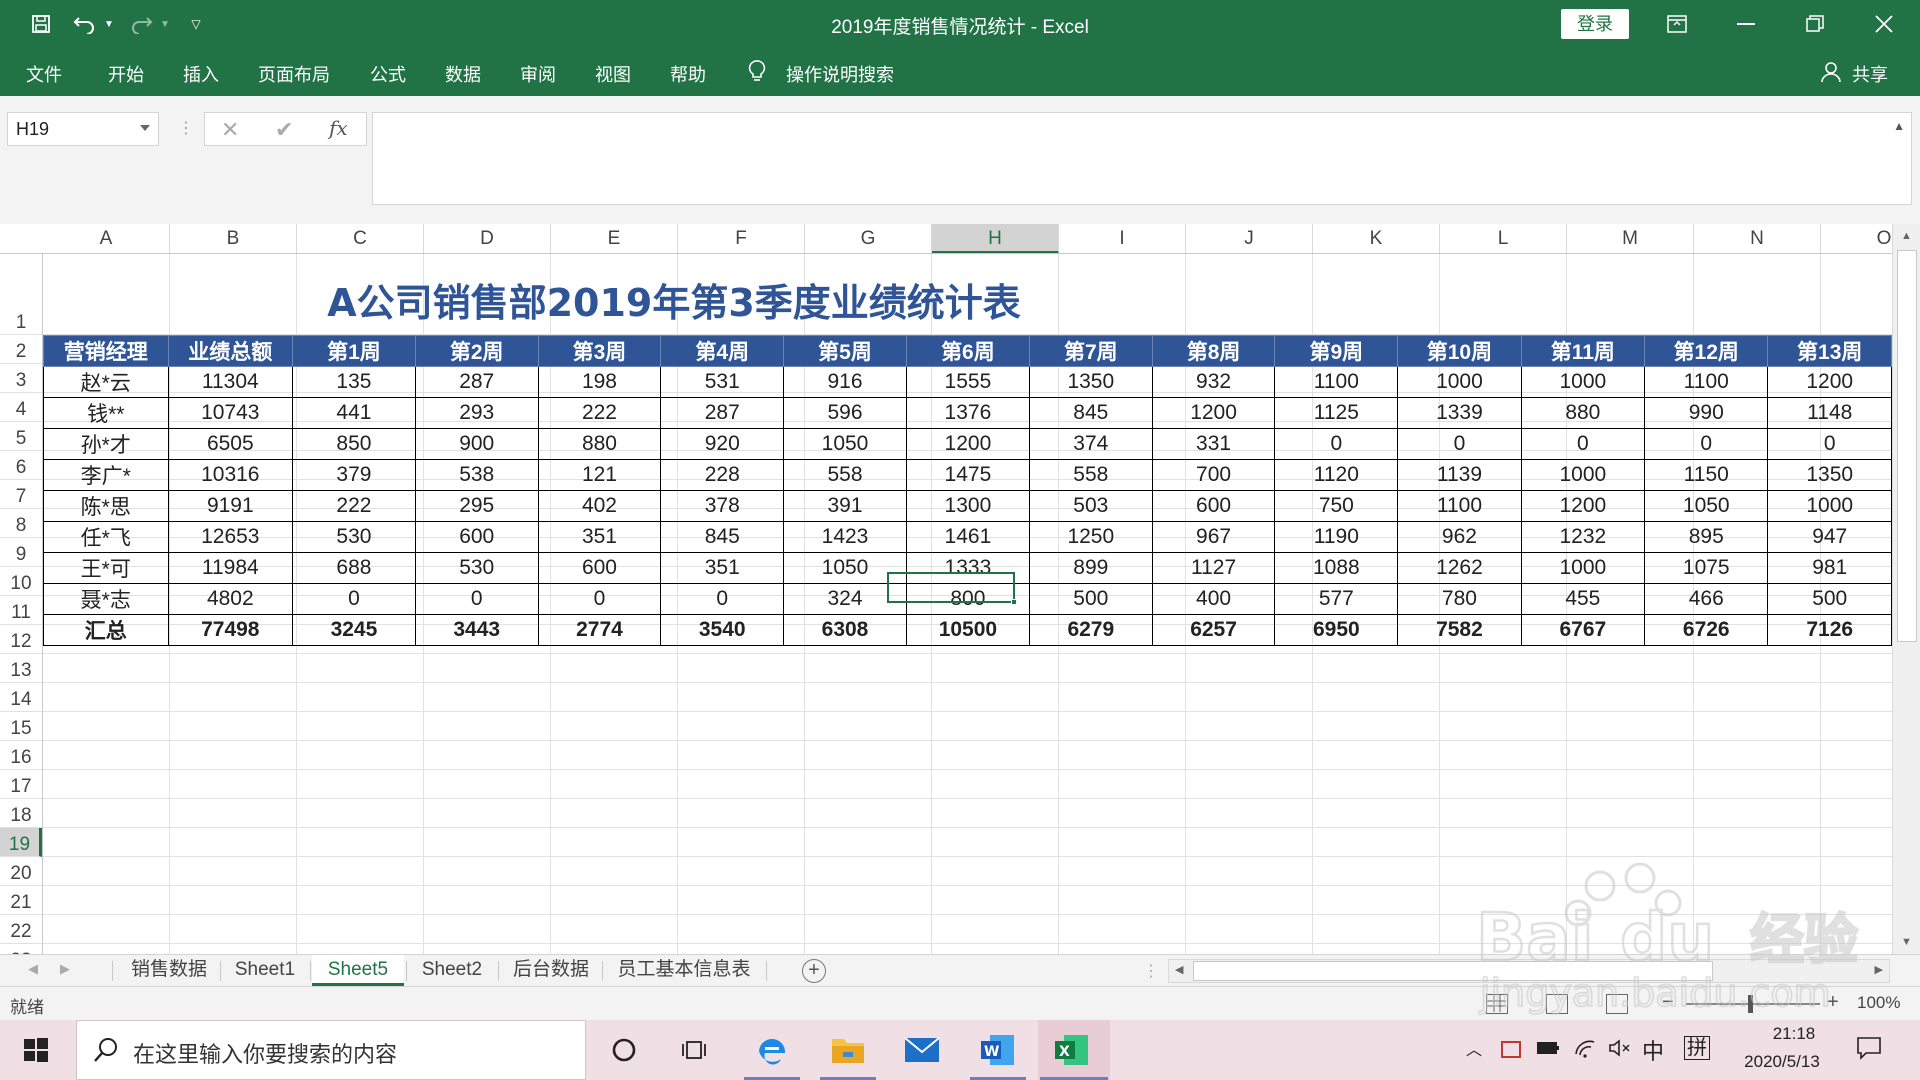  I want to click on total-value-cell: 2774, so click(599, 630).